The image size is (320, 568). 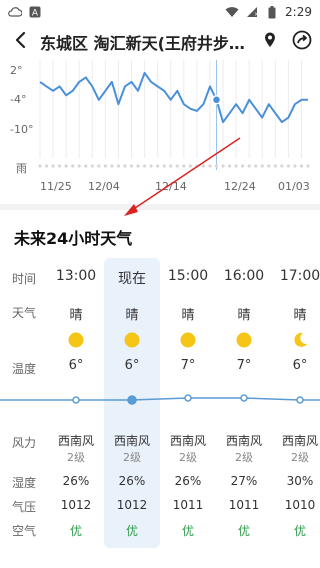 I want to click on section-title-24h: 未来24小时天气, so click(x=73, y=238).